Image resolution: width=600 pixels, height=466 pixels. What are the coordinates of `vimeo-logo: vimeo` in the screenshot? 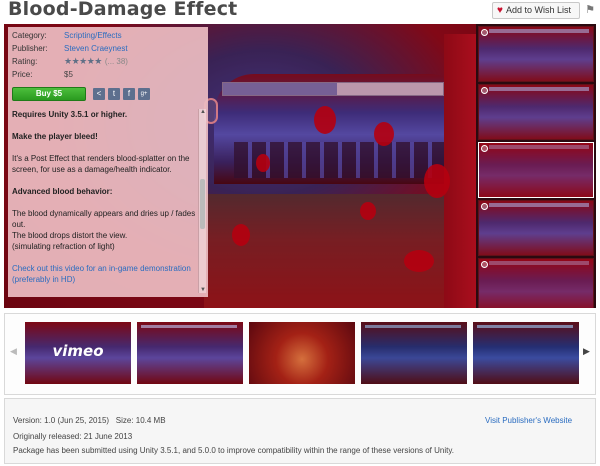 It's located at (78, 351).